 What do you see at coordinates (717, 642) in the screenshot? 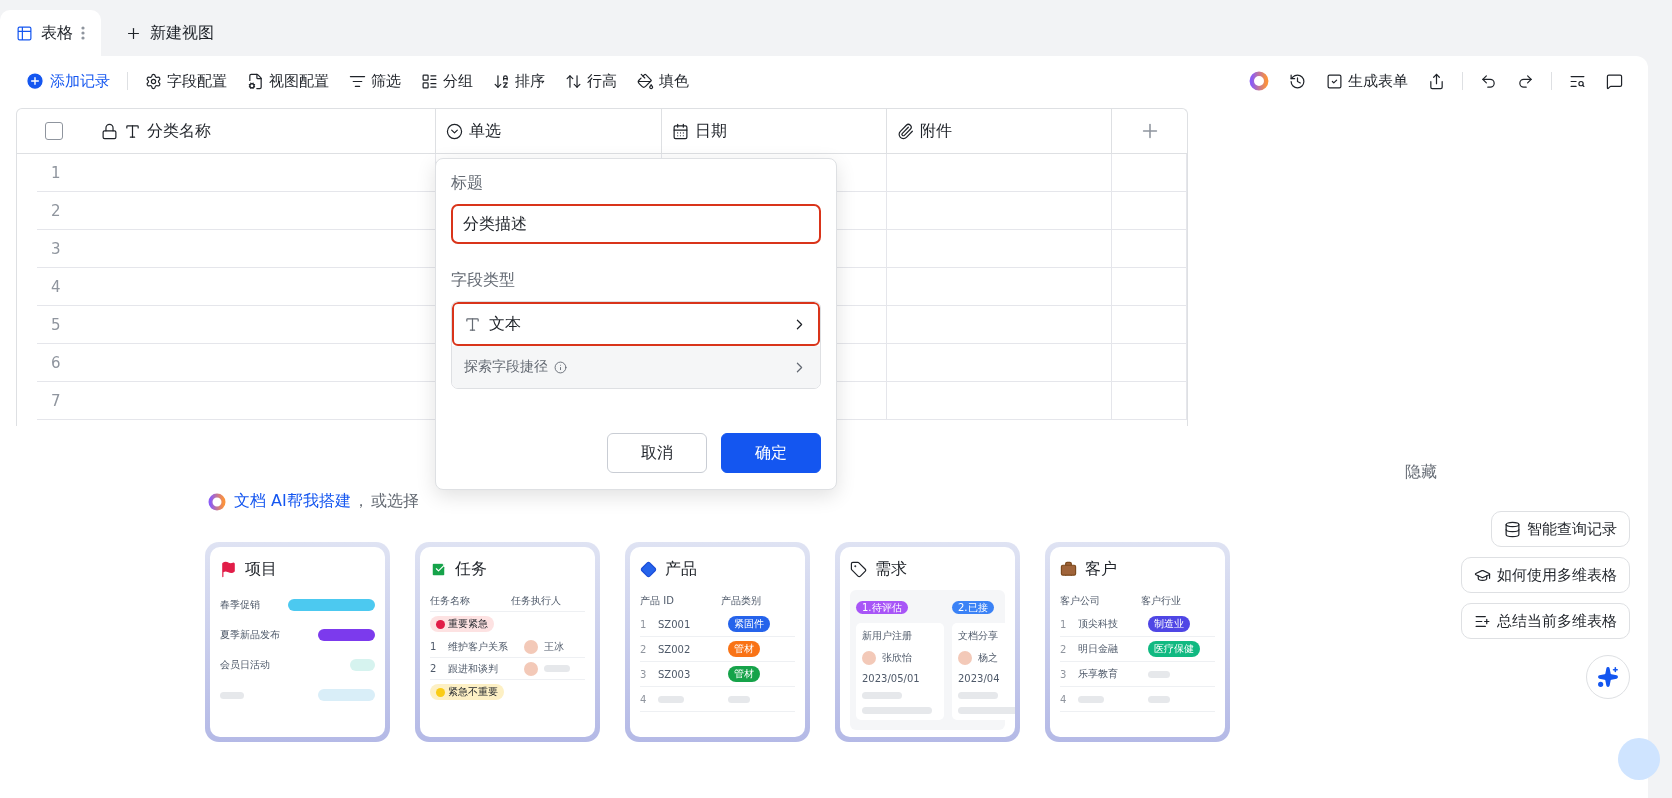
I see `template-card: 产品 产品 ID 产品类别 1 SZ001 紧固件 2 SZ002 管材 3 SZ003 管材 4` at bounding box center [717, 642].